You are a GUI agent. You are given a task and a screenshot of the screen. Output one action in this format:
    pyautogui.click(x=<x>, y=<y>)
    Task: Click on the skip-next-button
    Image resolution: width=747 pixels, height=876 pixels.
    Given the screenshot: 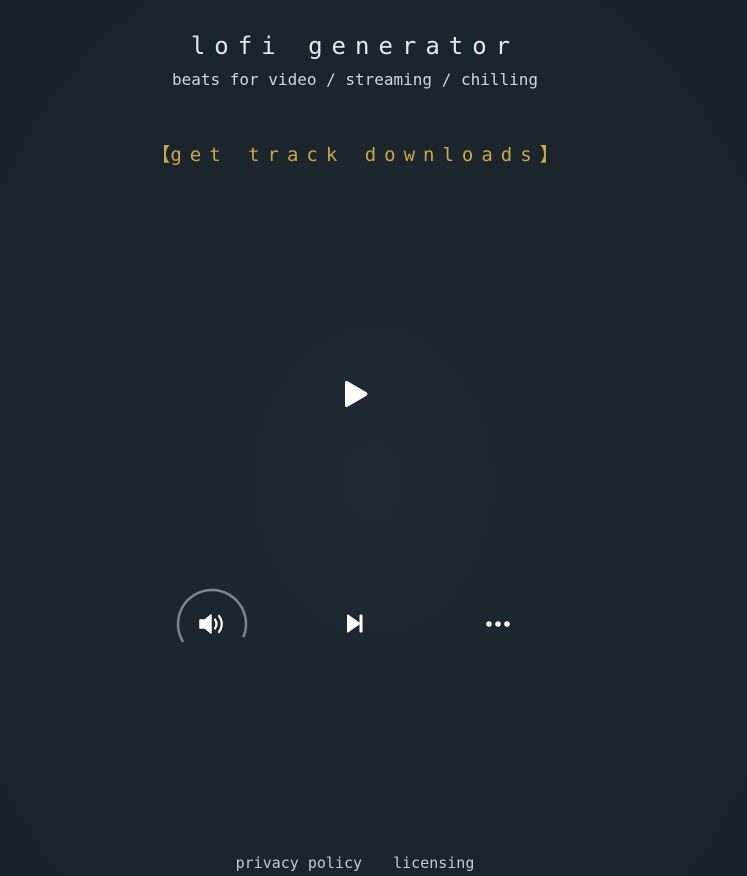 What is the action you would take?
    pyautogui.click(x=354, y=624)
    